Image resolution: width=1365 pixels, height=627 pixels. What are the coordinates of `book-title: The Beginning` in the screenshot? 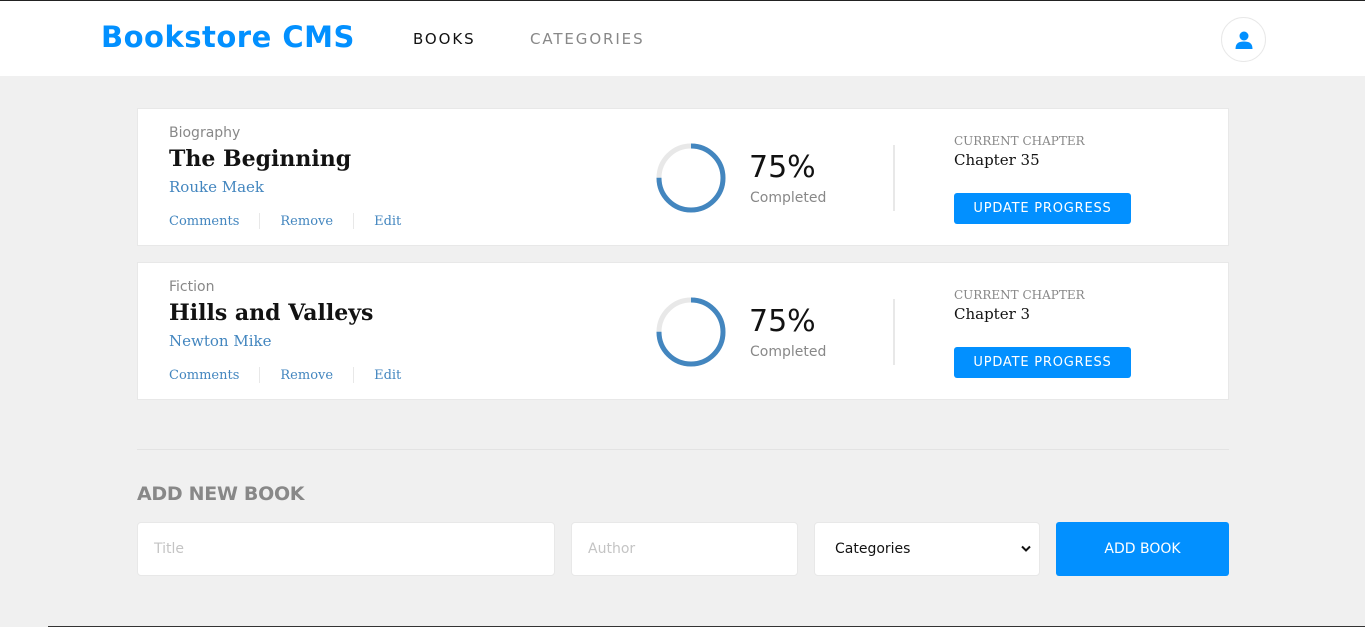 It's located at (260, 159).